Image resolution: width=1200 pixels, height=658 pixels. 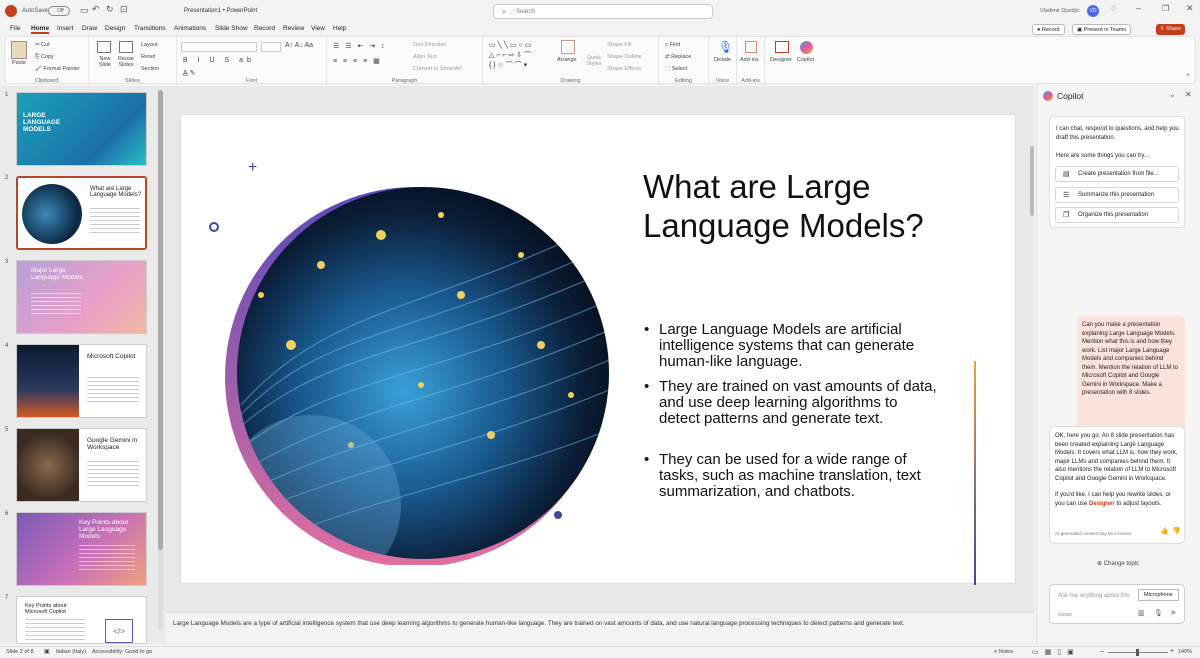 What do you see at coordinates (360, 46) in the screenshot?
I see `list-icons: ☰ ☰ ⇤ ⇥ ↕` at bounding box center [360, 46].